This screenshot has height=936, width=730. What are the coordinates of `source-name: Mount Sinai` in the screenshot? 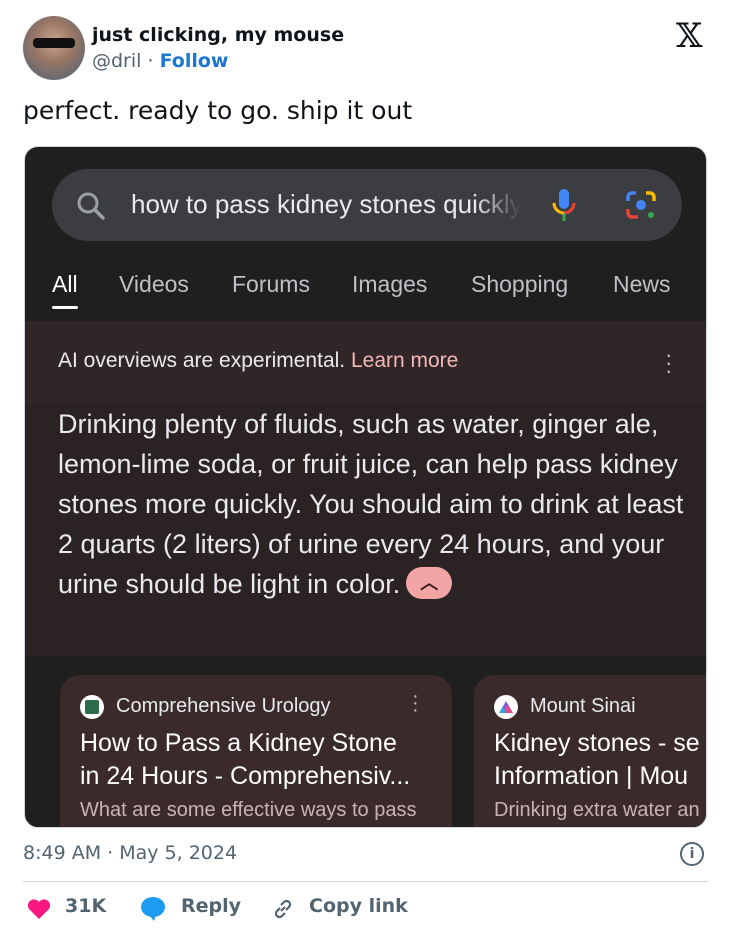 It's located at (583, 706).